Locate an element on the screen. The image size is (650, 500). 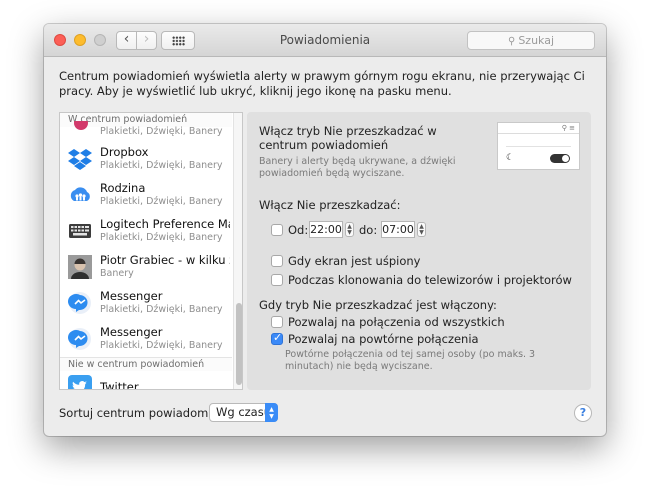
when-on-heading: Gdy tryb Nie przeszkadzać jest włączony: is located at coordinates (378, 305).